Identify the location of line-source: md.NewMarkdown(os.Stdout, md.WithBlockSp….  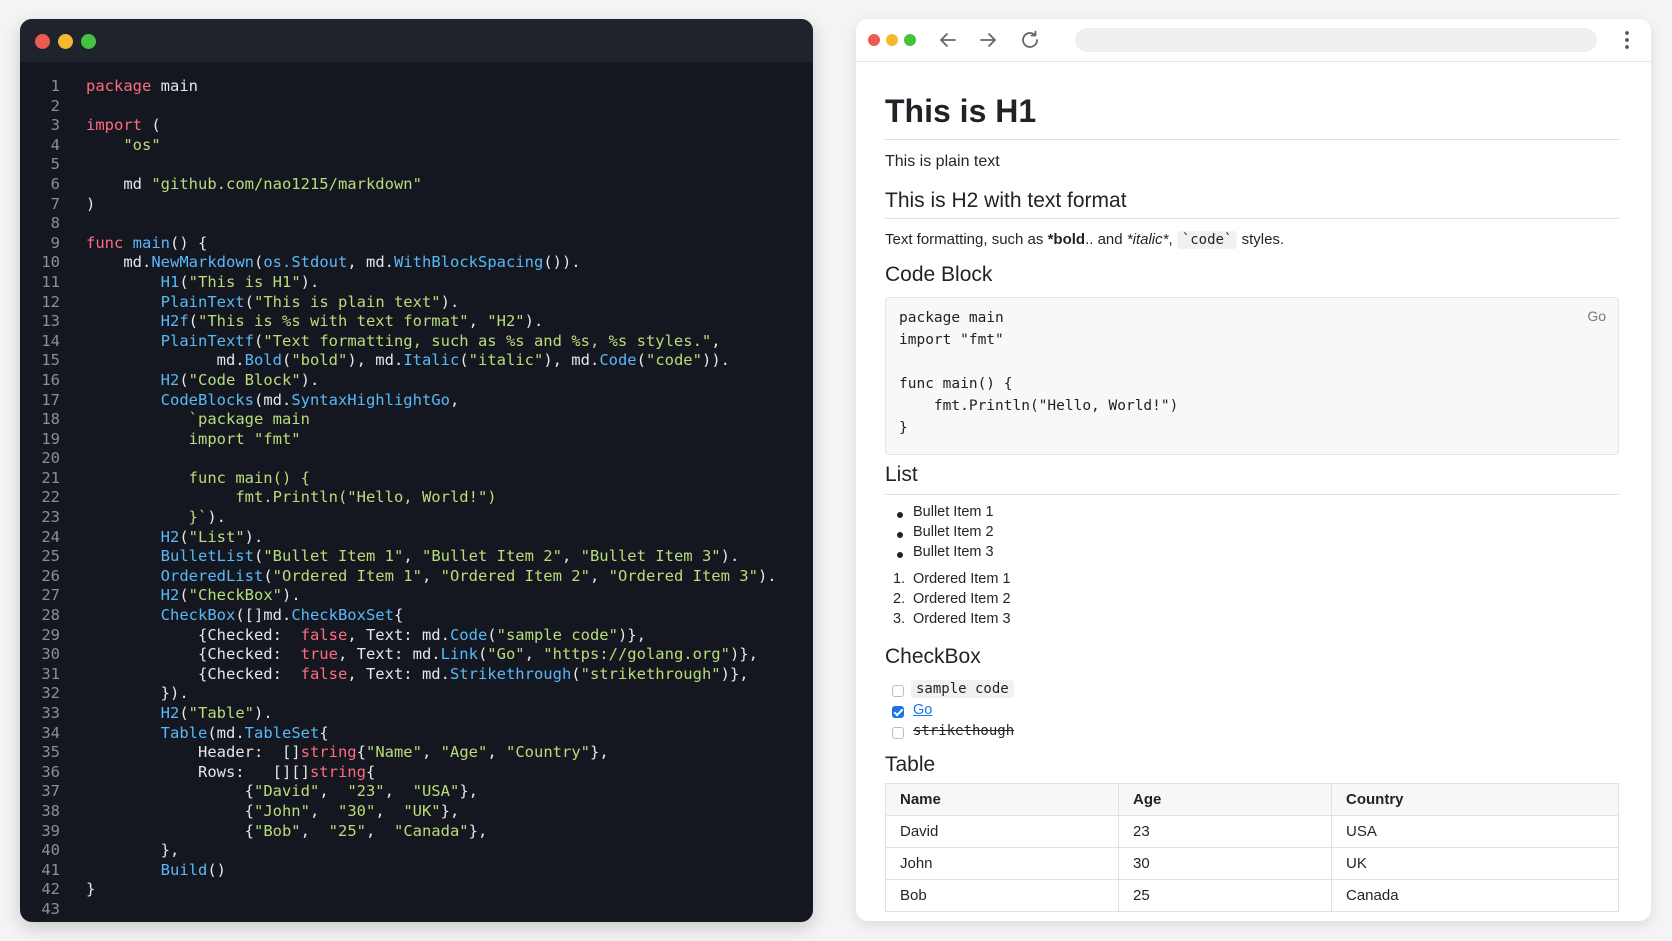
(333, 263).